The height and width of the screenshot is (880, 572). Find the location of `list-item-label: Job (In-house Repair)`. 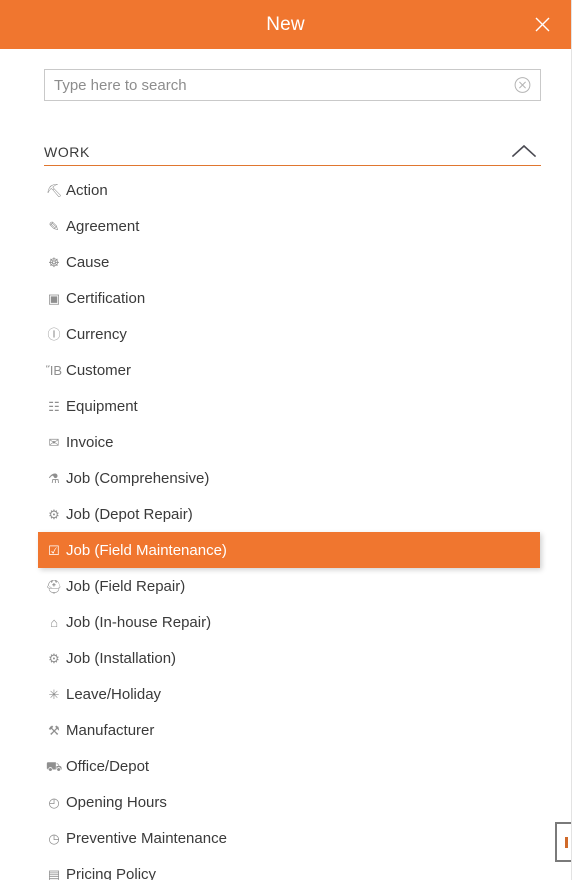

list-item-label: Job (In-house Repair) is located at coordinates (139, 622).